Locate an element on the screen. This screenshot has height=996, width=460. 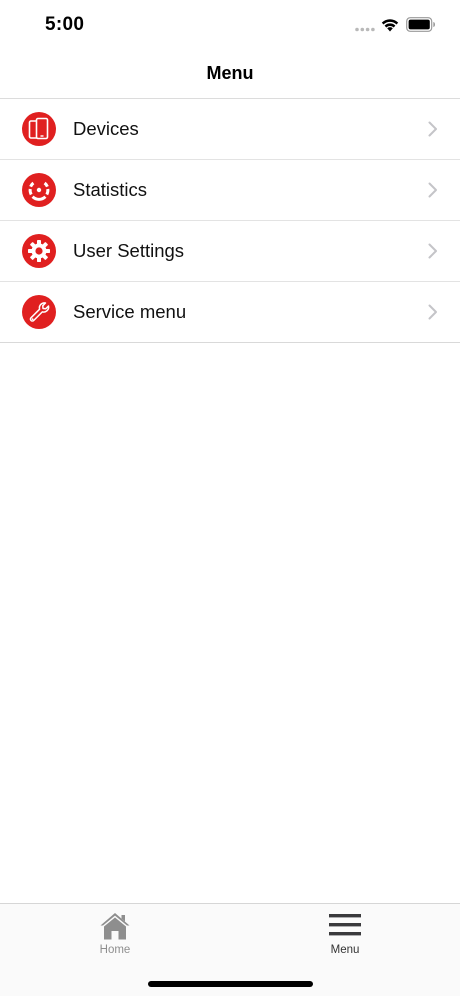
home-icon is located at coordinates (115, 926).